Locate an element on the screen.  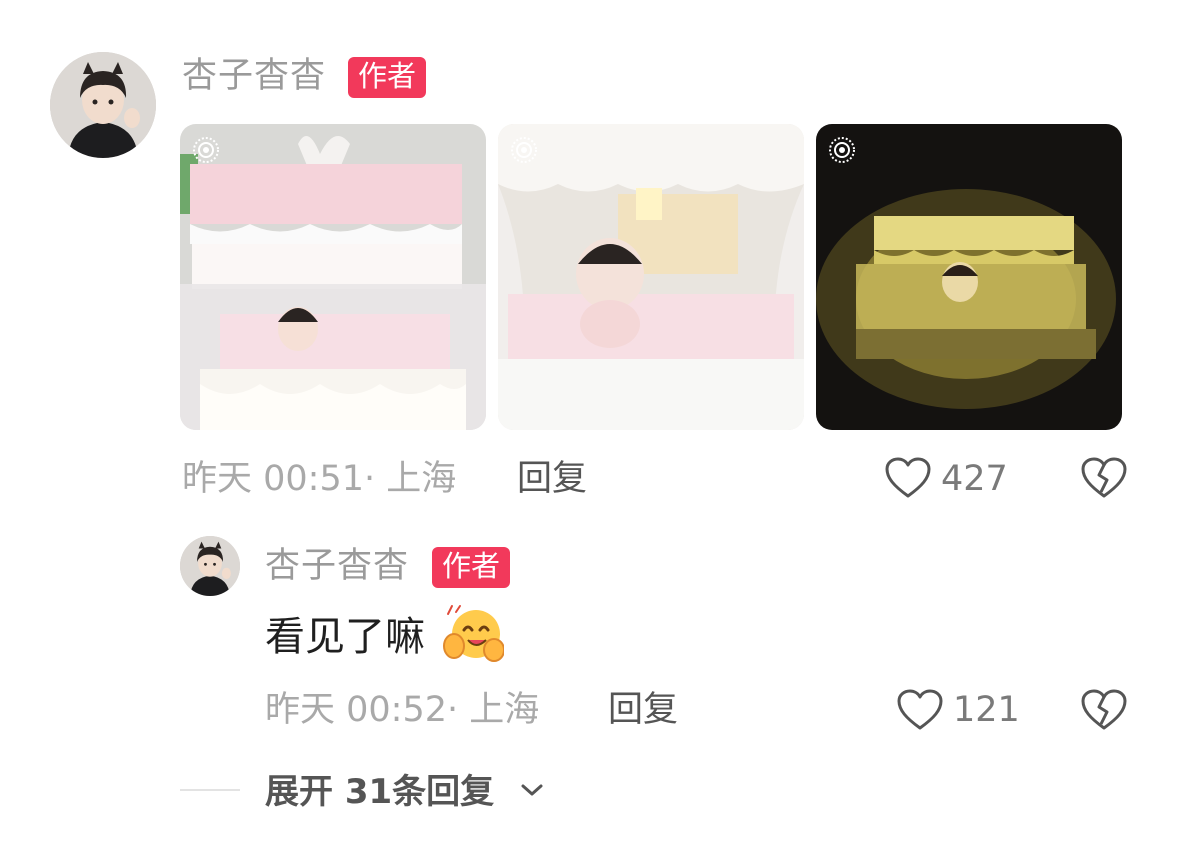
reply-text: 看见了嘛 is located at coordinates (345, 637).